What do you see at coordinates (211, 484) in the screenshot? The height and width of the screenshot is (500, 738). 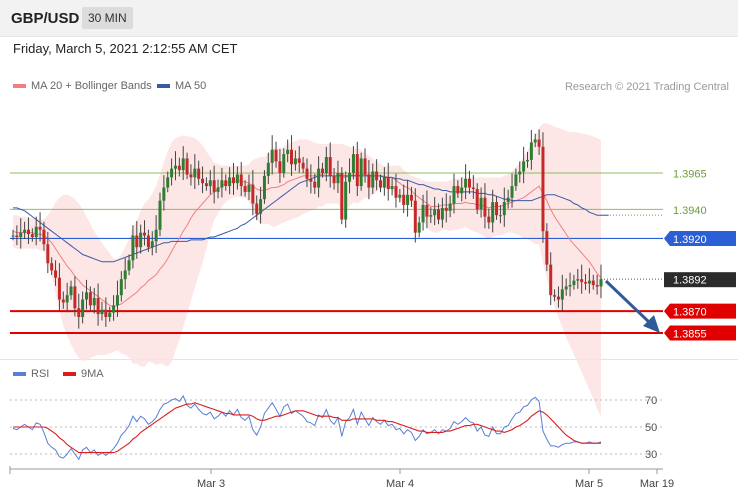 I see `x-tick-label: Mar 3` at bounding box center [211, 484].